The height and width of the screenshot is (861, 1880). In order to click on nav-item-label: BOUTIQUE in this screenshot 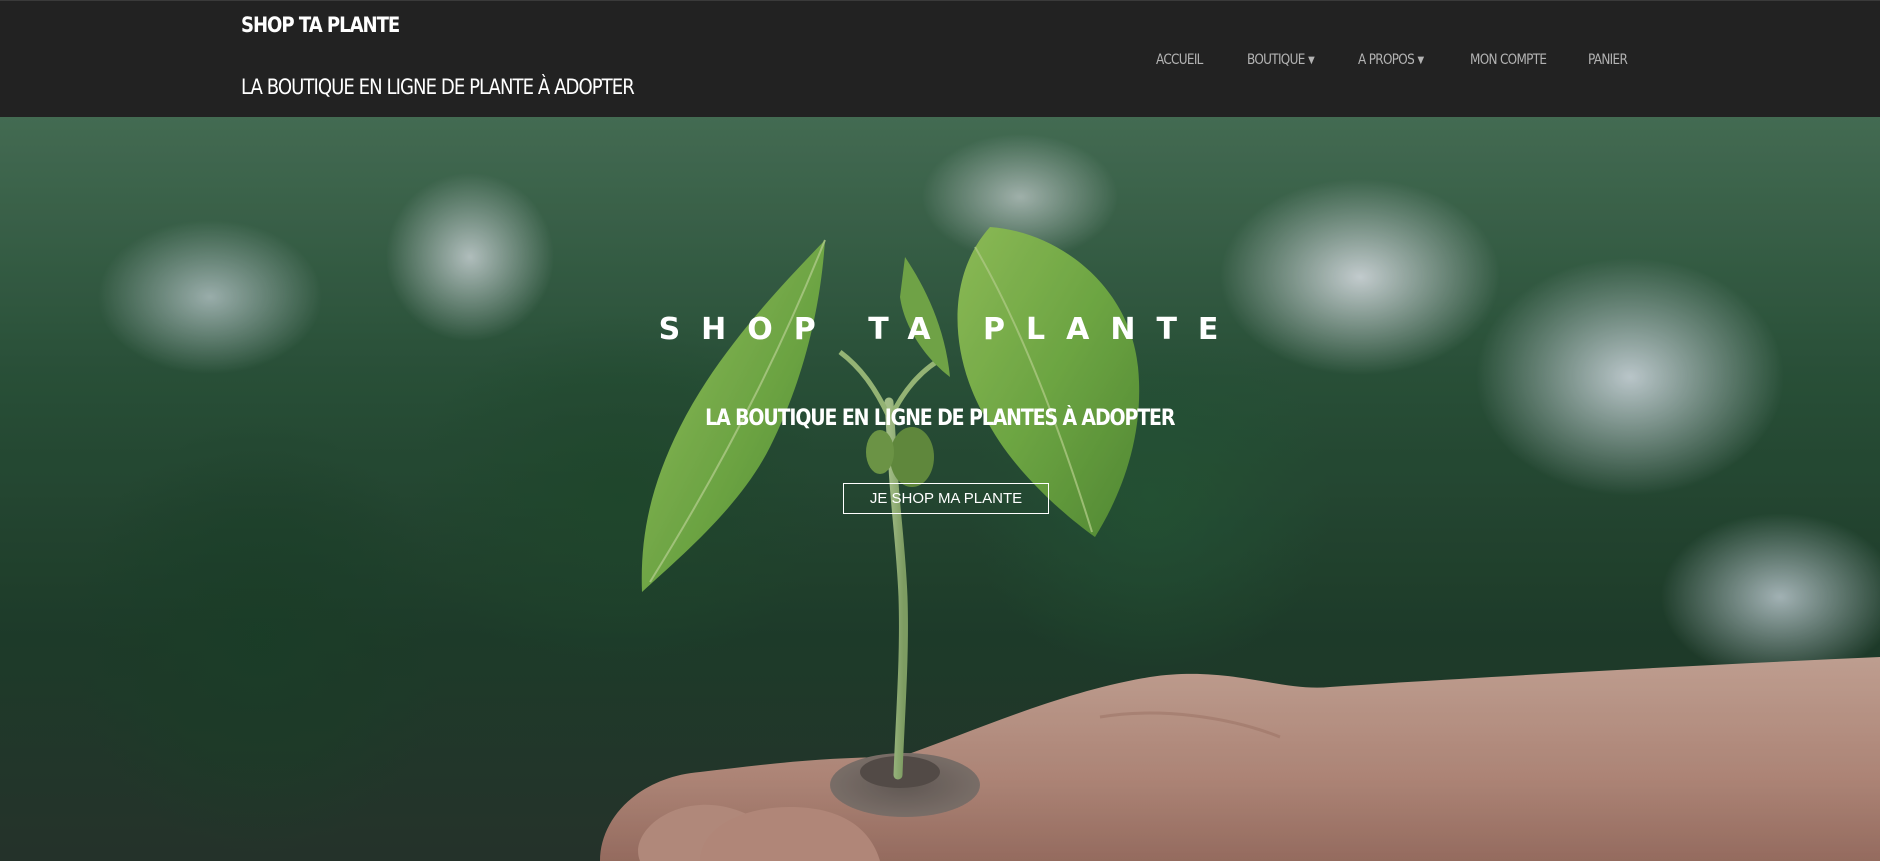, I will do `click(1276, 60)`.